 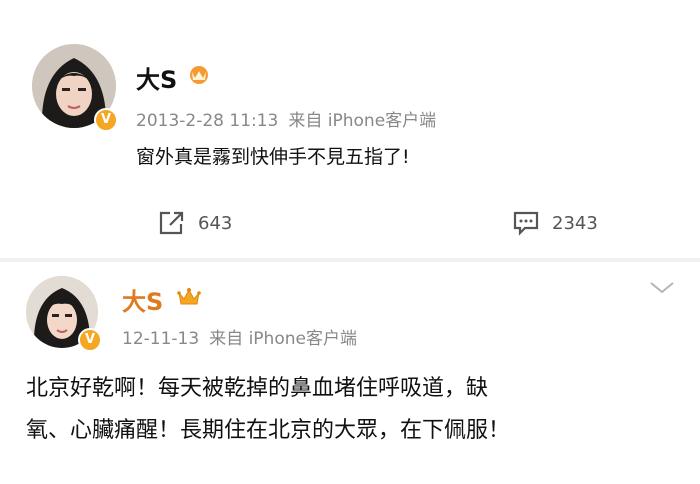 What do you see at coordinates (575, 223) in the screenshot?
I see `comment-count: 2343` at bounding box center [575, 223].